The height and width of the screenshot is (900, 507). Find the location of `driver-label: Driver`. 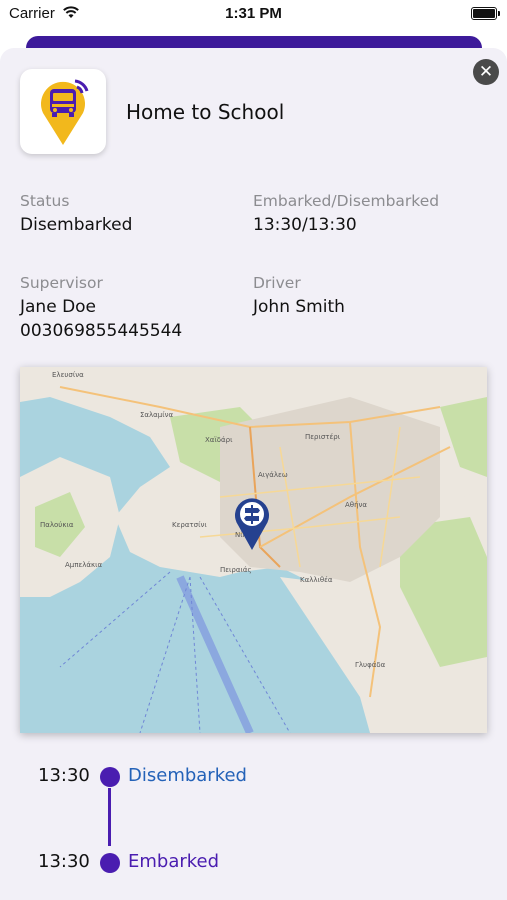

driver-label: Driver is located at coordinates (277, 283).